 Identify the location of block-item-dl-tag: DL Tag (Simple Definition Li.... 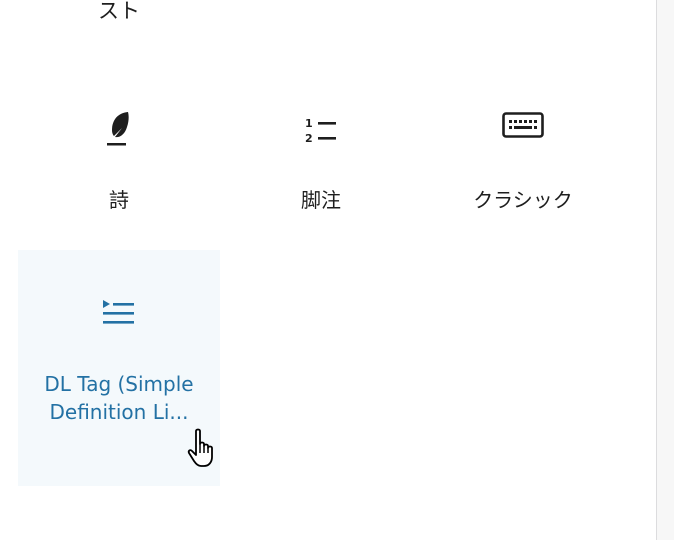
(119, 368).